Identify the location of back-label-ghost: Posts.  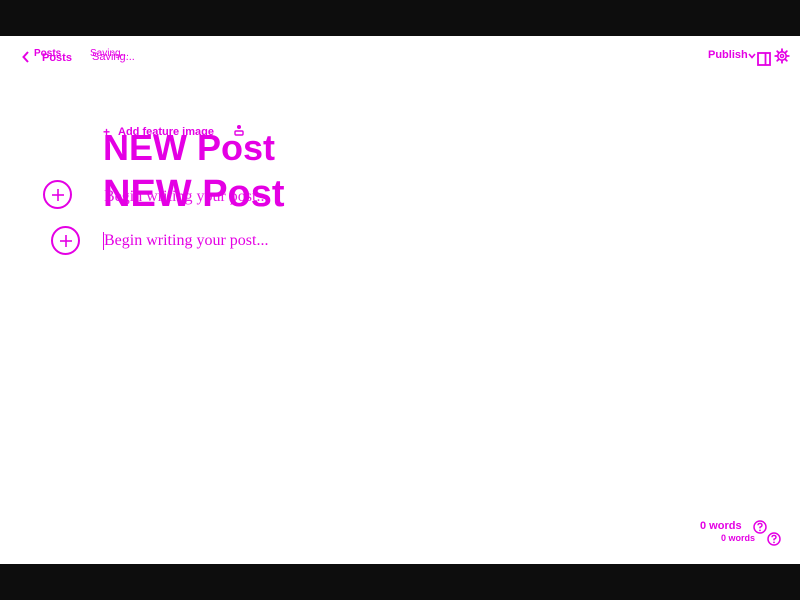
(57, 58).